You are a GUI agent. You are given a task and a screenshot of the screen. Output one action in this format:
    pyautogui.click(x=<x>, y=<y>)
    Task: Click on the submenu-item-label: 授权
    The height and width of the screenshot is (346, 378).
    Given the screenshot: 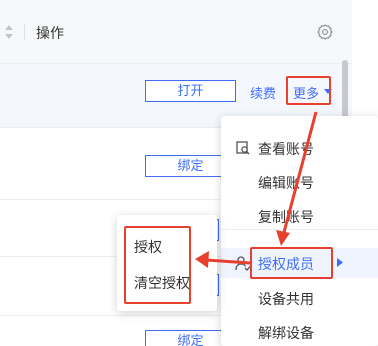 What is the action you would take?
    pyautogui.click(x=148, y=247)
    